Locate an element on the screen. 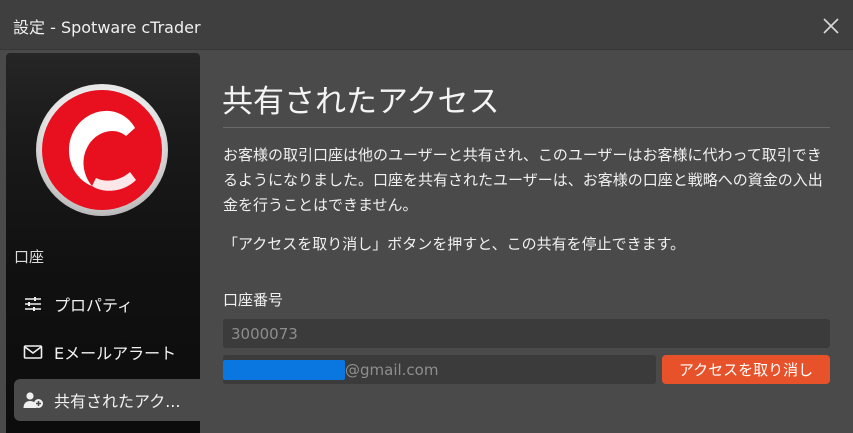 This screenshot has height=433, width=853. shared-email-suffix: @gmail.com is located at coordinates (392, 369).